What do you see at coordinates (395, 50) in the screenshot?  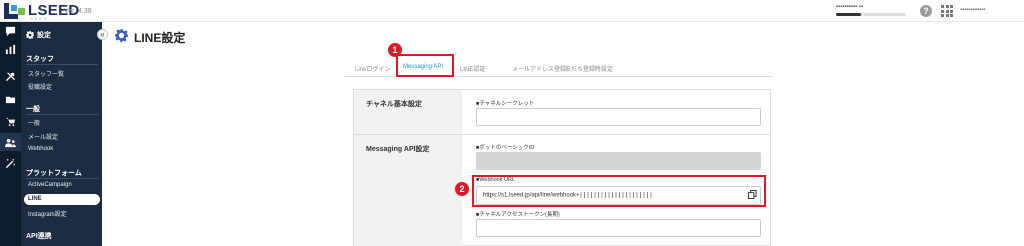 I see `annotation-badge-1: 1` at bounding box center [395, 50].